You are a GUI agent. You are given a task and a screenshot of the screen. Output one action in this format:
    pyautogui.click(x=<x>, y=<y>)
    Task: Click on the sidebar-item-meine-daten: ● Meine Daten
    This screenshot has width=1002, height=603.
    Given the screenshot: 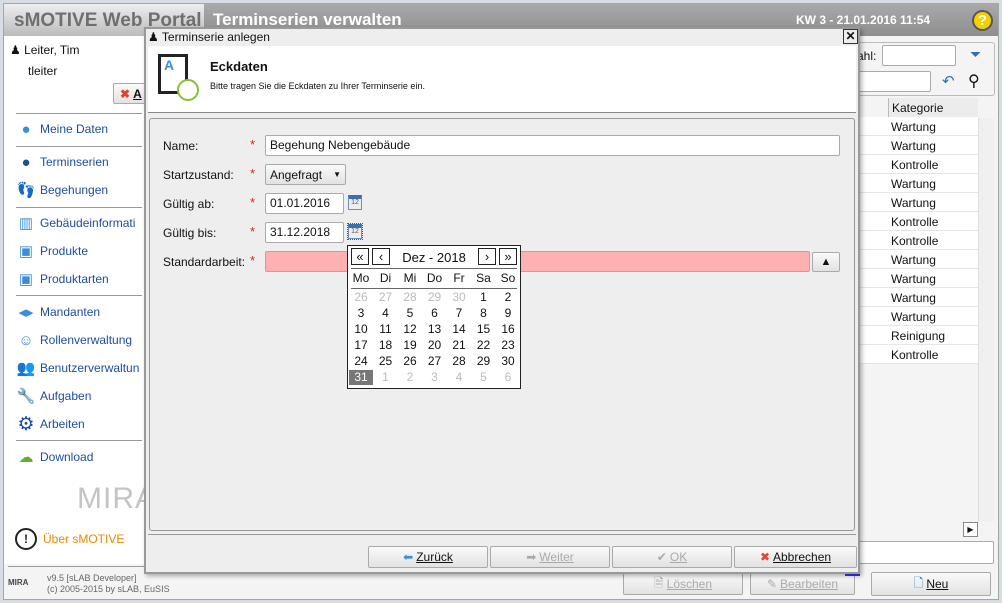 What is the action you would take?
    pyautogui.click(x=62, y=129)
    